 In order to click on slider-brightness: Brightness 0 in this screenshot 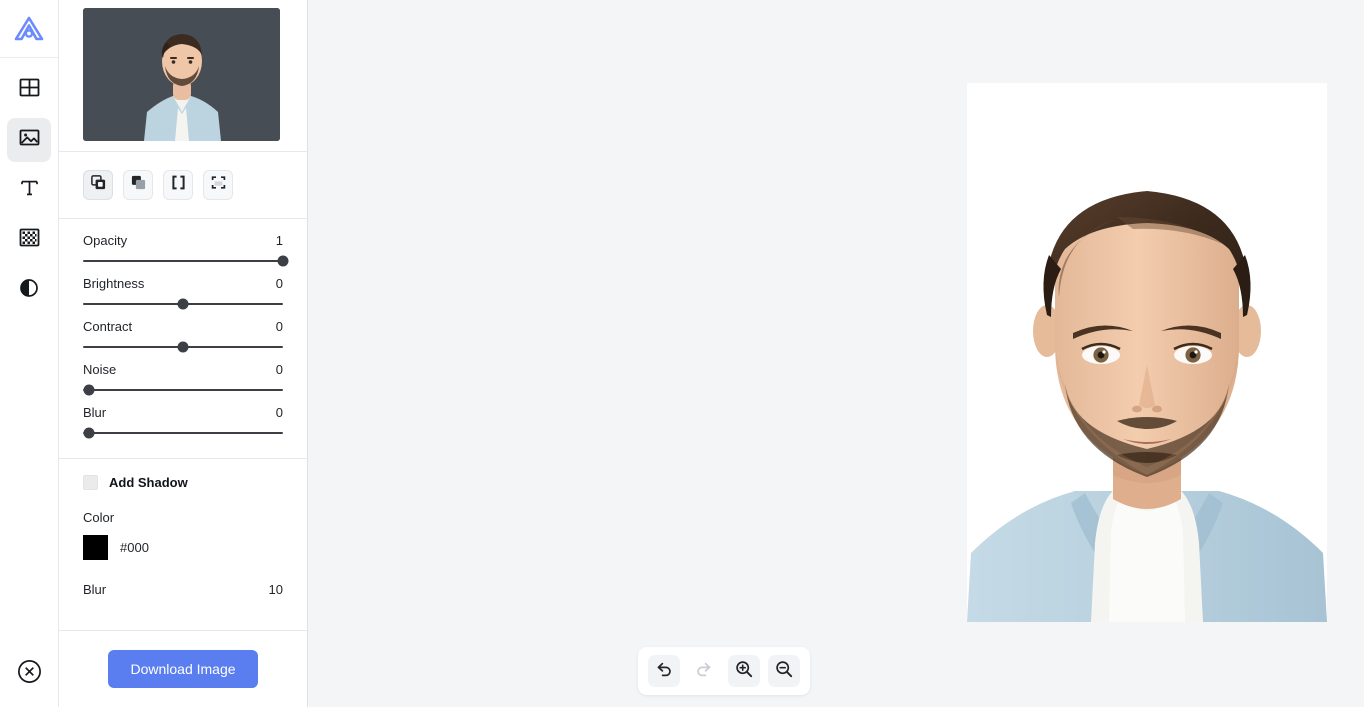, I will do `click(183, 293)`.